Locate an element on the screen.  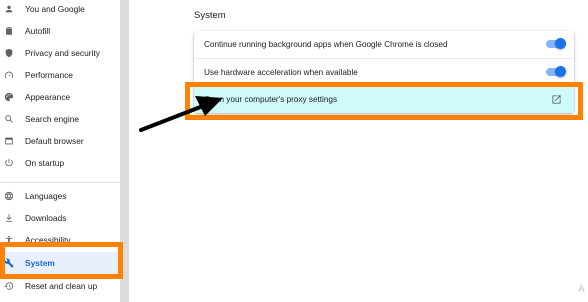
sidebar-divider is located at coordinates (60, 182).